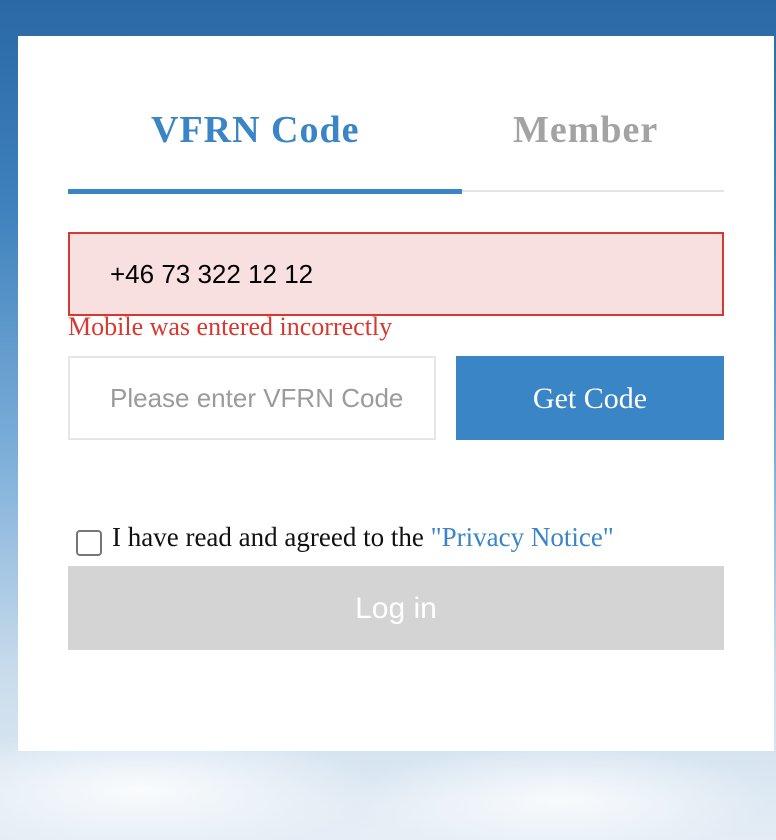 Image resolution: width=776 pixels, height=840 pixels. What do you see at coordinates (230, 326) in the screenshot?
I see `mobile-error-message: Mobile was entered incorrectly` at bounding box center [230, 326].